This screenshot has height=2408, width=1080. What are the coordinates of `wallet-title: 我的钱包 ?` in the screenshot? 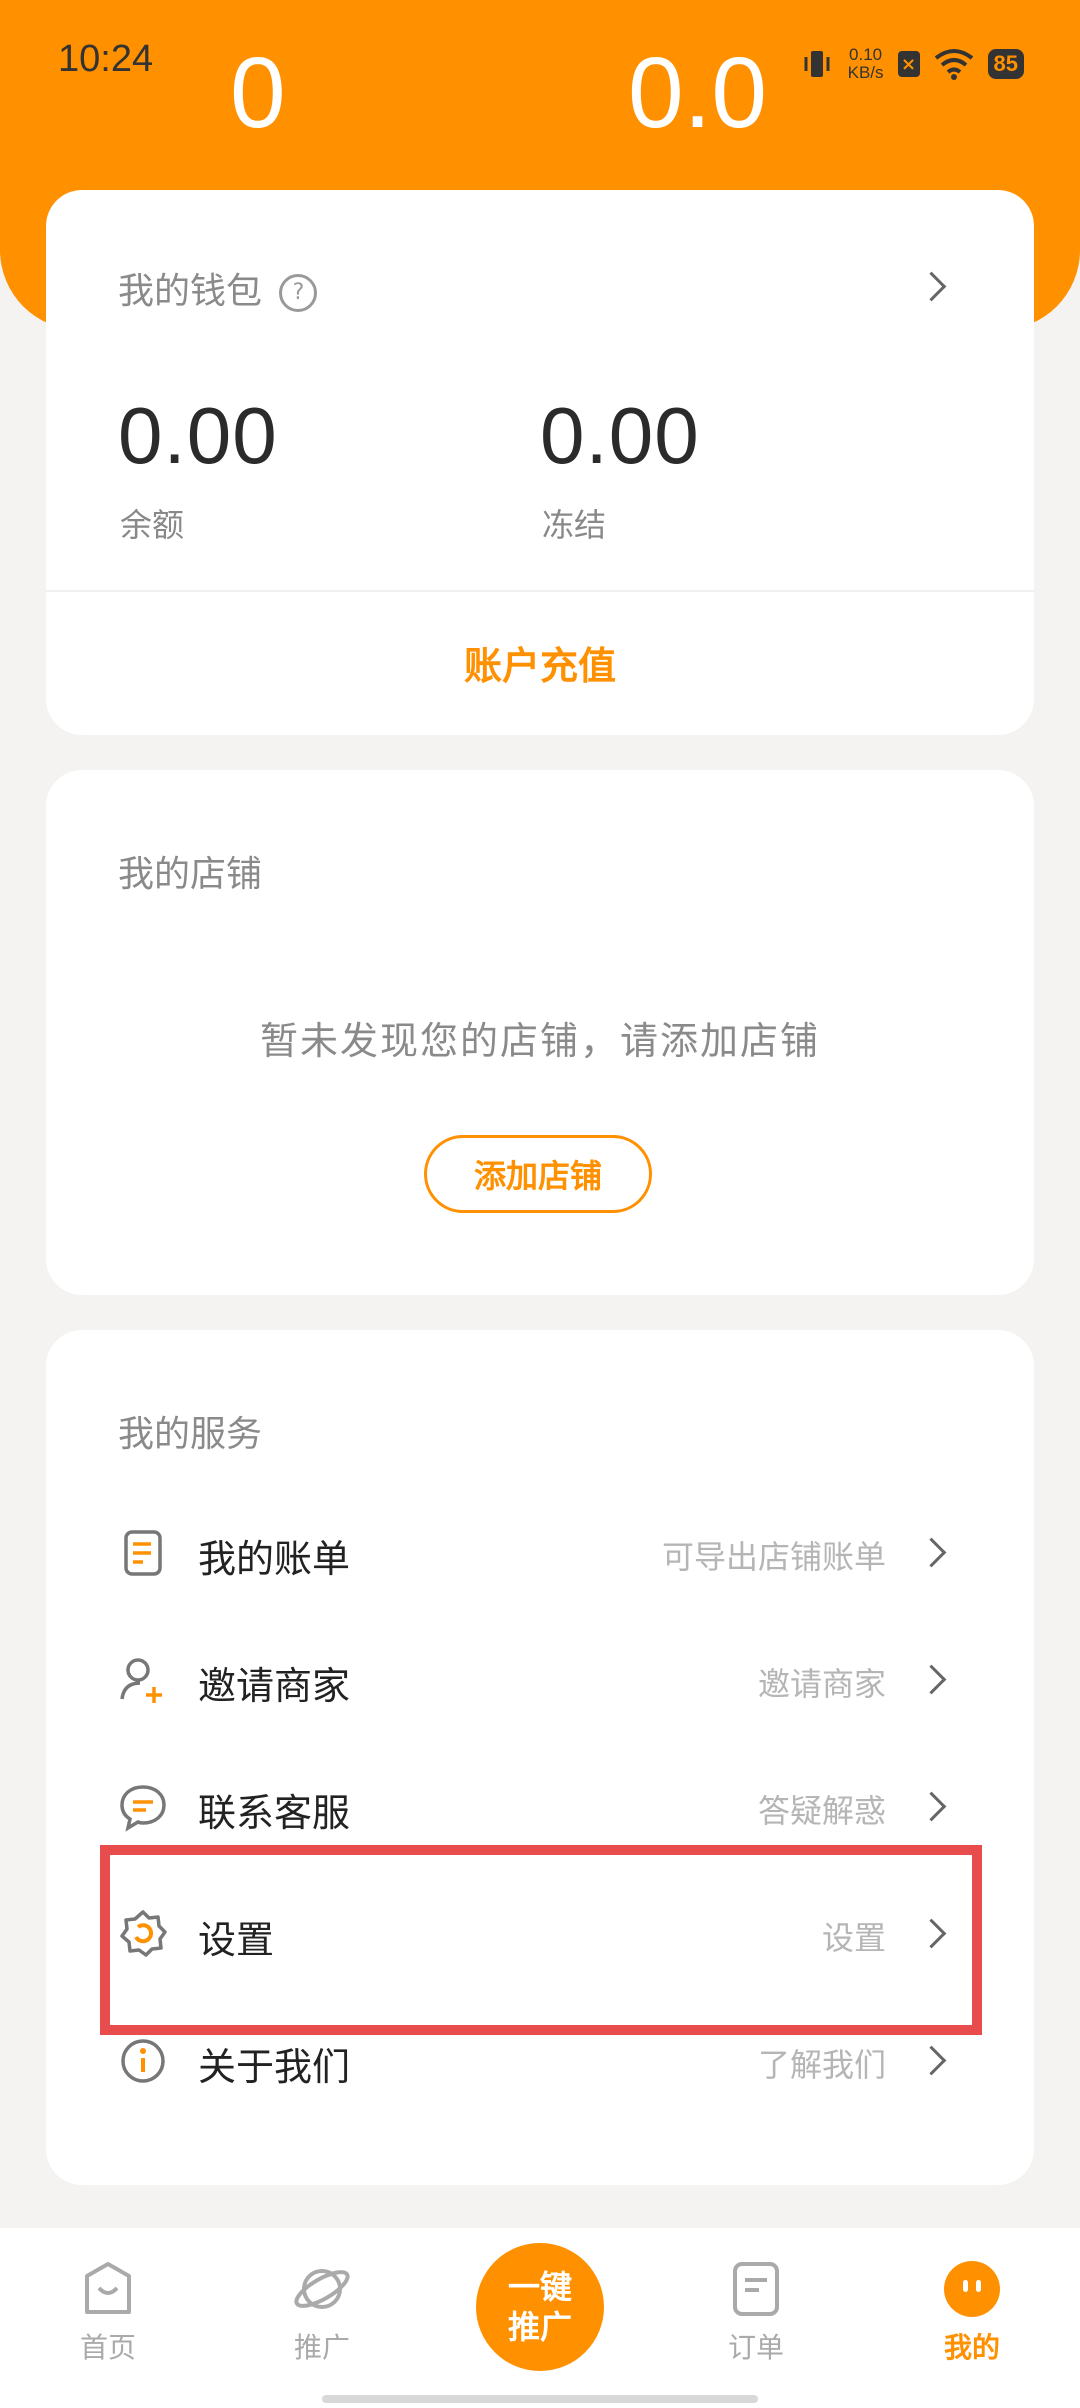 It's located at (218, 288).